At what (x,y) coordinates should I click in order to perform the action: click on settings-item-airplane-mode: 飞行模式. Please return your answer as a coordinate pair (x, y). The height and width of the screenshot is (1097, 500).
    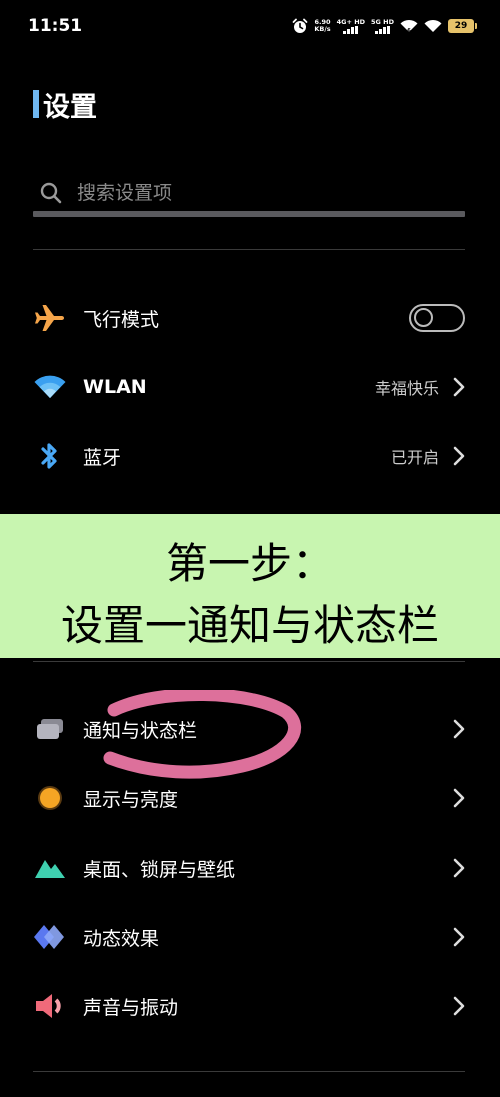
    Looking at the image, I should click on (249, 318).